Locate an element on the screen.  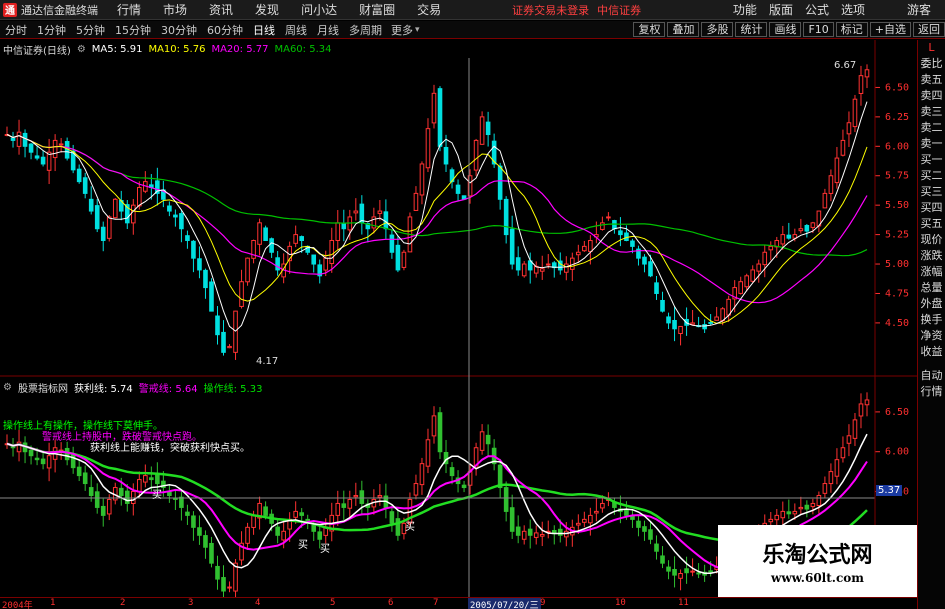
menu-item-quotes: 行情 is located at coordinates (129, 9).